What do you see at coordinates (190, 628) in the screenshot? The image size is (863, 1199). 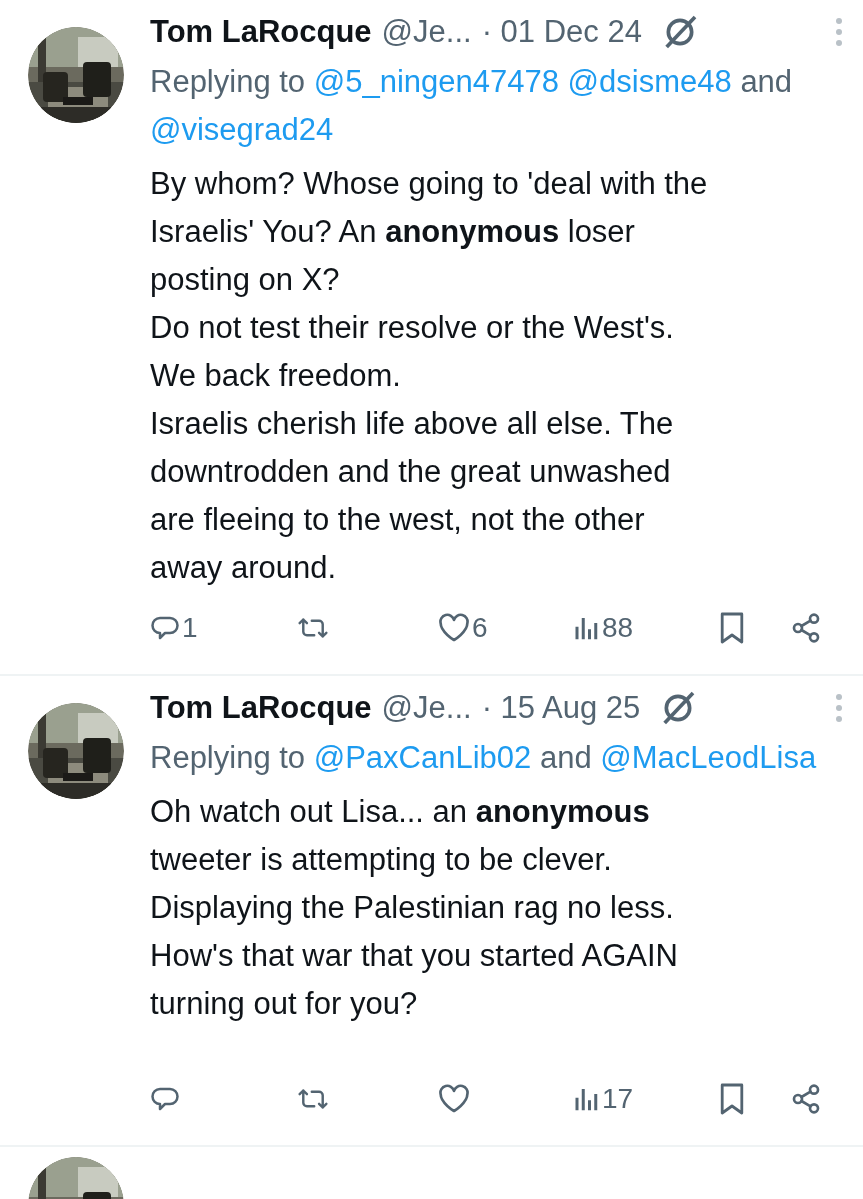 I see `reply-count: 1` at bounding box center [190, 628].